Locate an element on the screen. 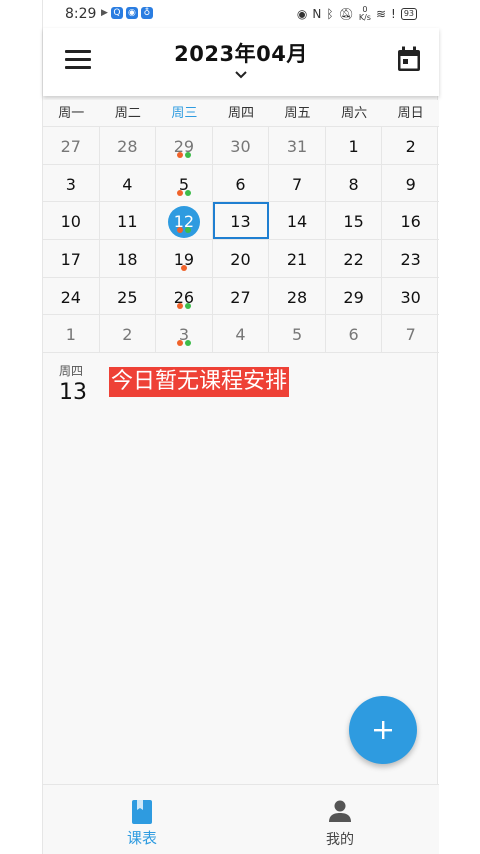 This screenshot has width=480, height=854. day-number: 17 is located at coordinates (70, 260).